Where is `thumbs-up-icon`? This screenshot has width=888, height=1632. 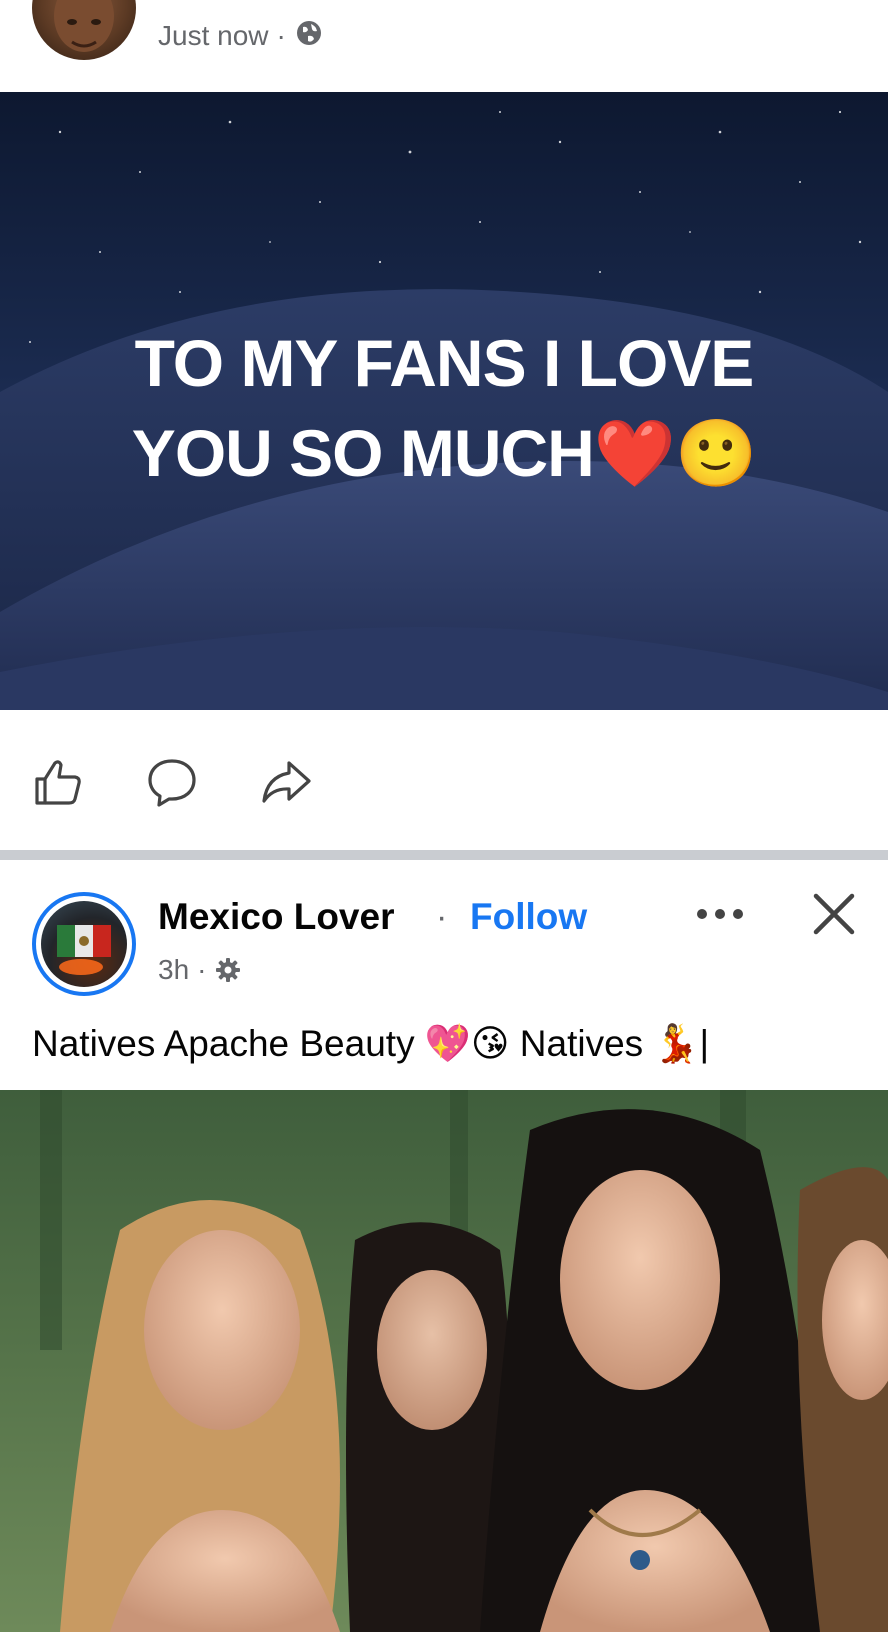 thumbs-up-icon is located at coordinates (58, 782).